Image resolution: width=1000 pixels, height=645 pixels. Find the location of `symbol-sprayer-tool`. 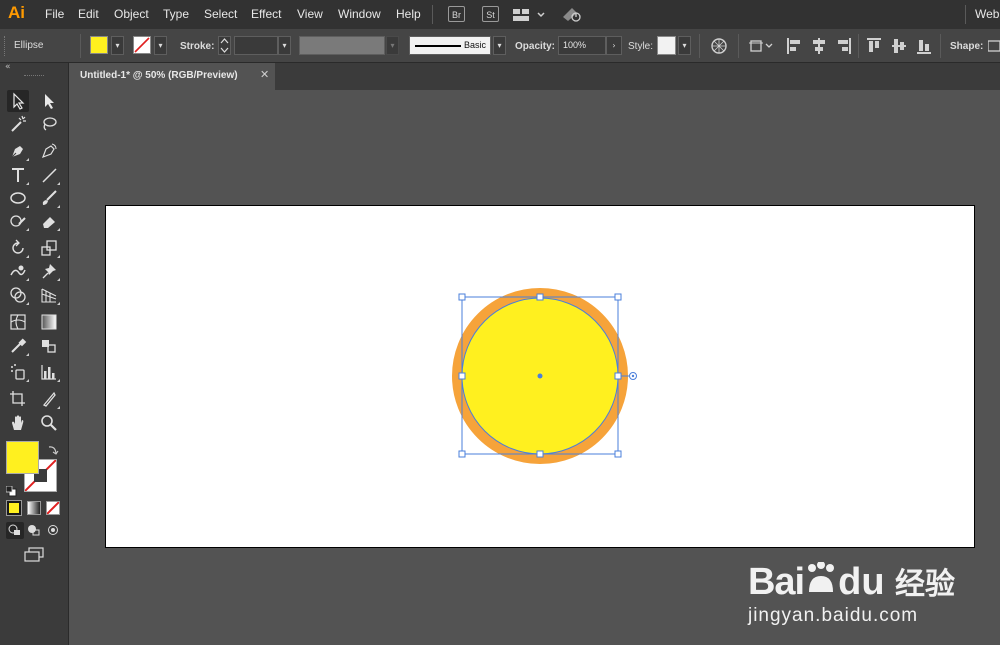

symbol-sprayer-tool is located at coordinates (18, 372).